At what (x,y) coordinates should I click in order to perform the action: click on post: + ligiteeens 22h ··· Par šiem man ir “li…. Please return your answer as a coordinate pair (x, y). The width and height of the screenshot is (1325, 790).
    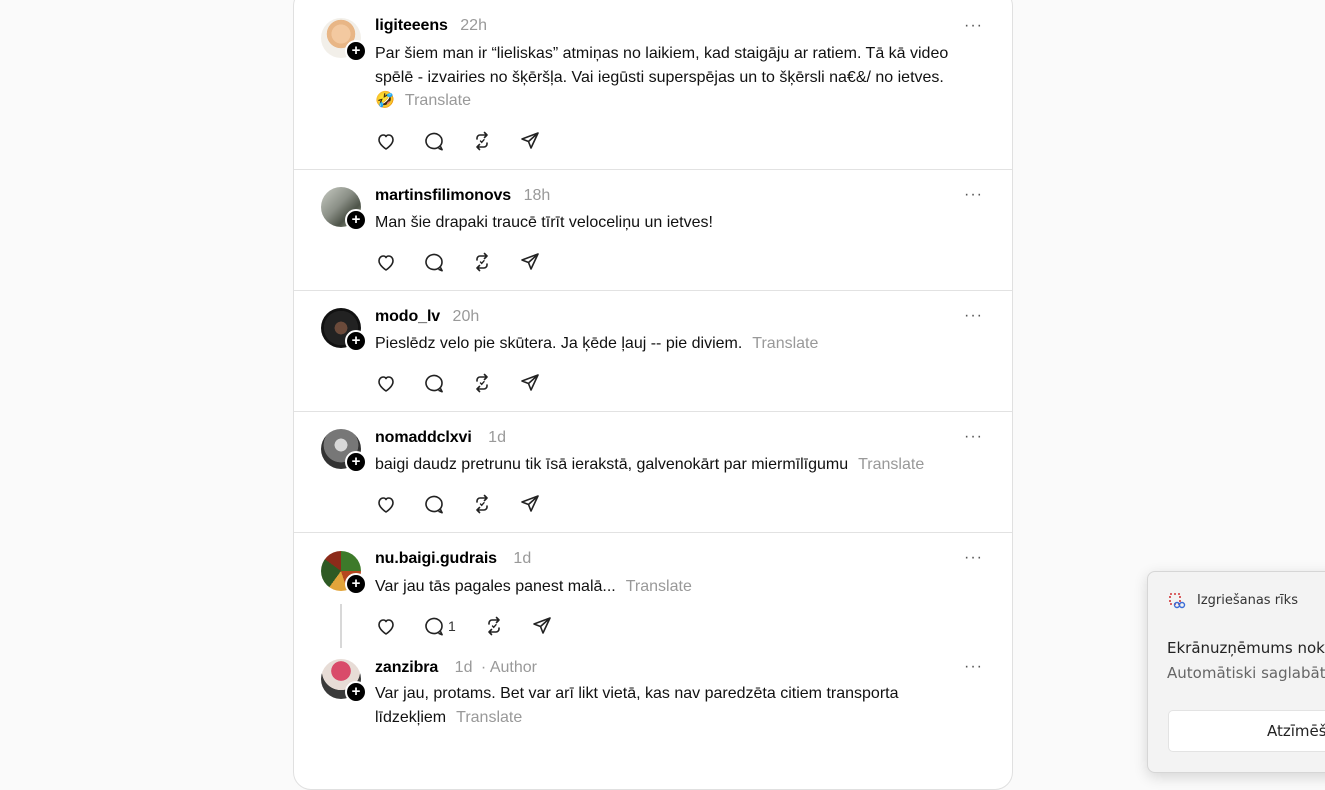
    Looking at the image, I should click on (653, 85).